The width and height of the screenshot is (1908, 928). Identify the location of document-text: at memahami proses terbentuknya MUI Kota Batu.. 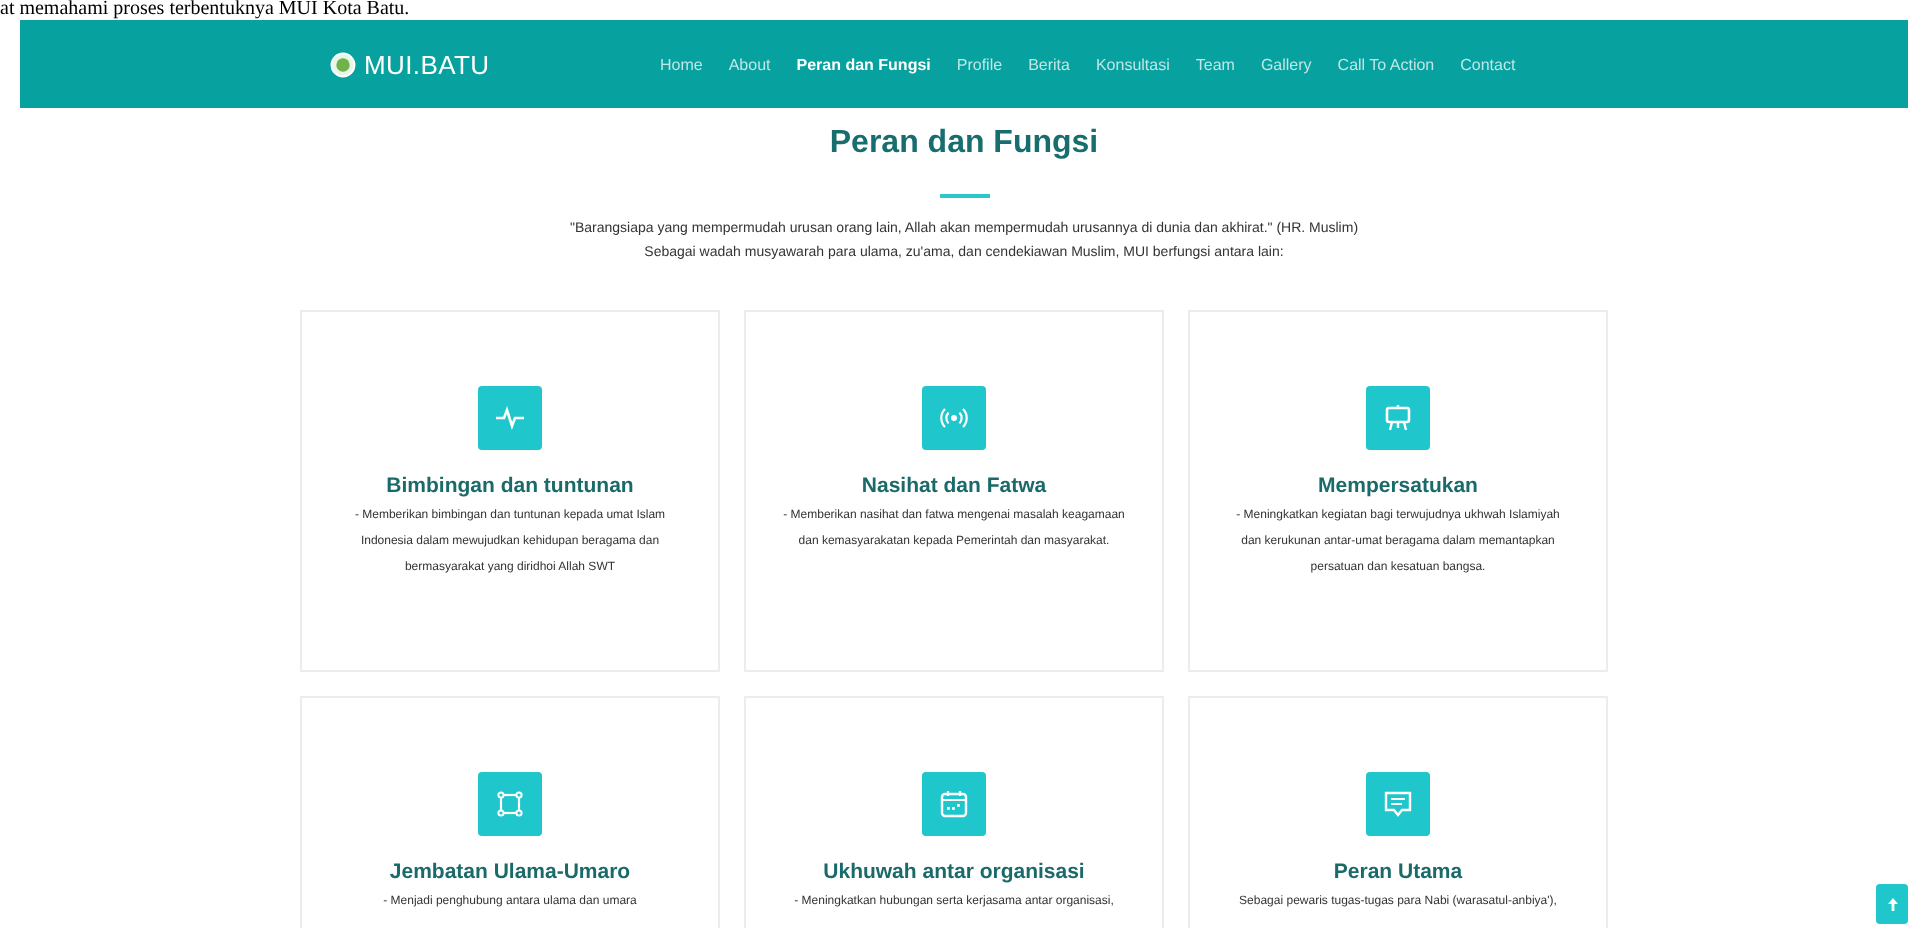
(205, 10).